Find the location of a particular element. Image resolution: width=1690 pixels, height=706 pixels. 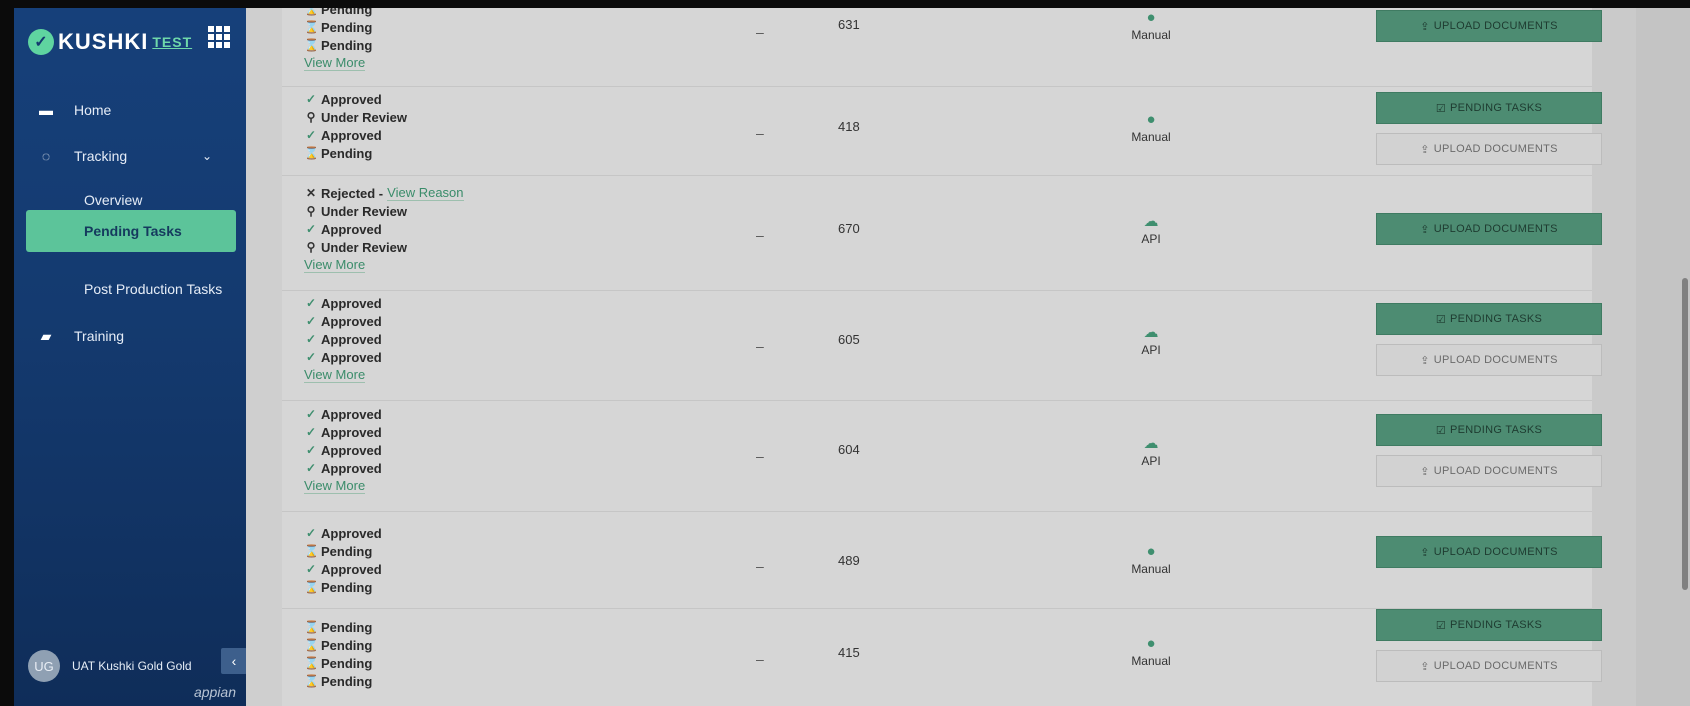

chevron-down-icon: ⌄ is located at coordinates (206, 156).